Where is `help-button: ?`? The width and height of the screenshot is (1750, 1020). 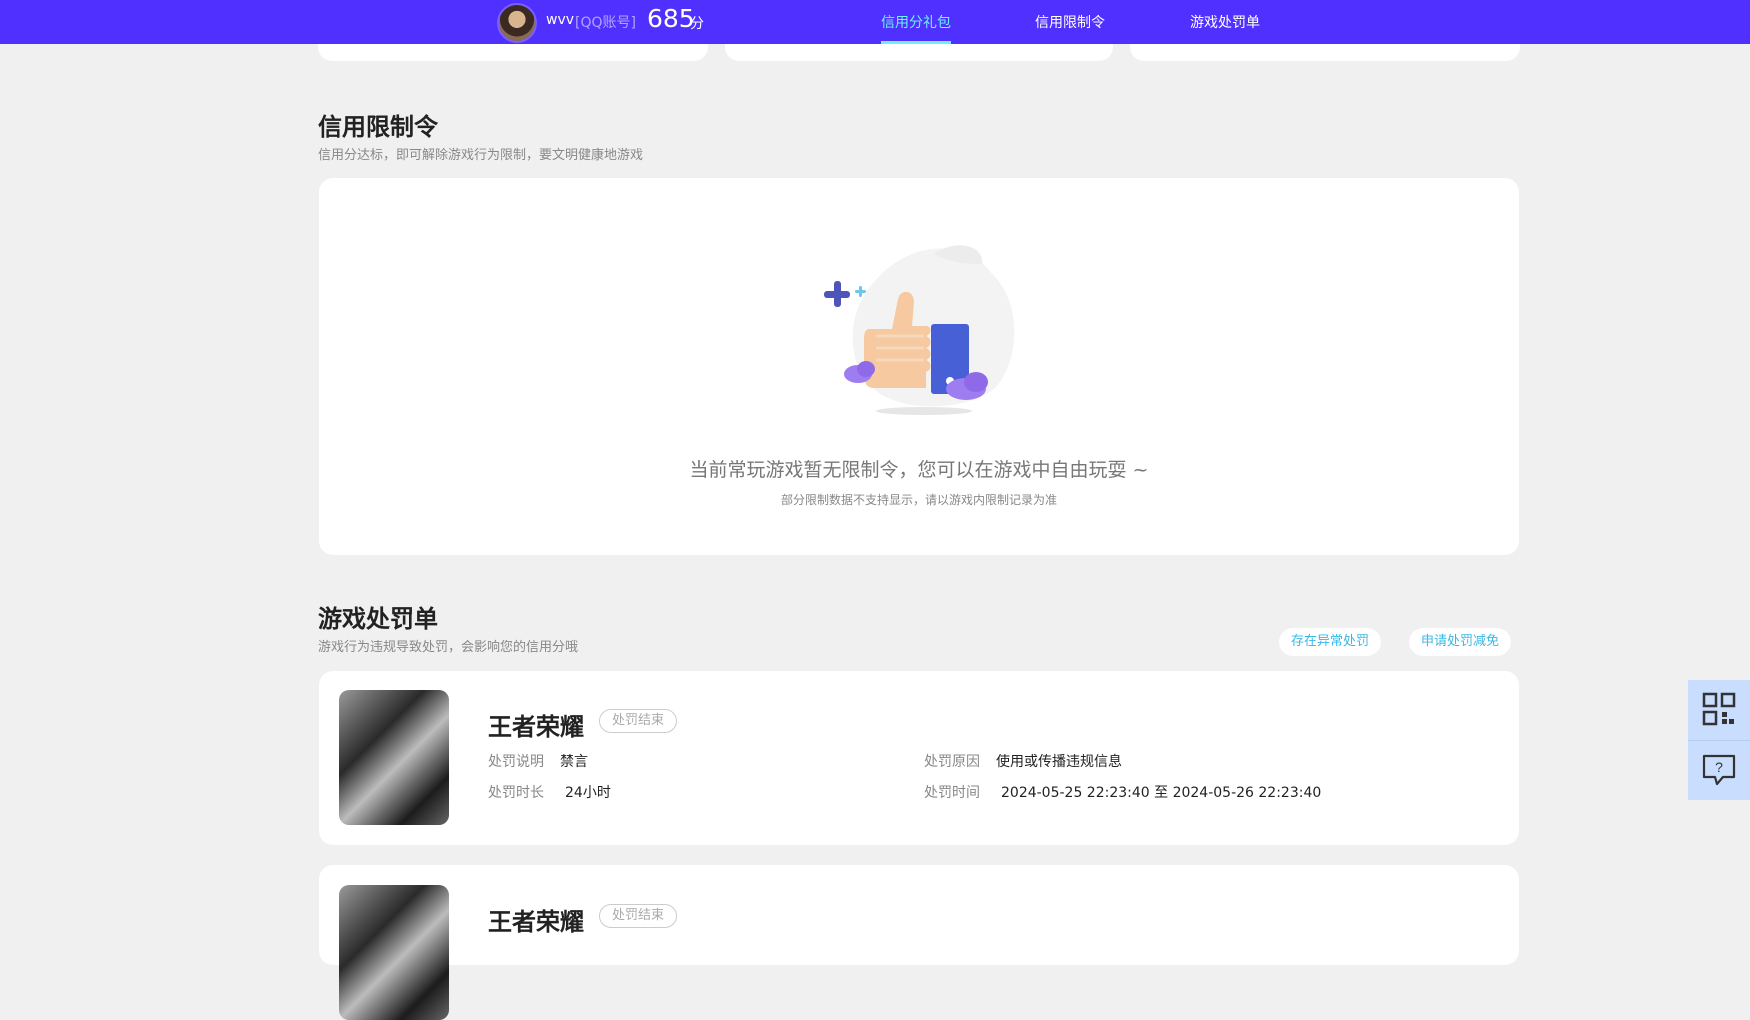 help-button: ? is located at coordinates (1719, 770).